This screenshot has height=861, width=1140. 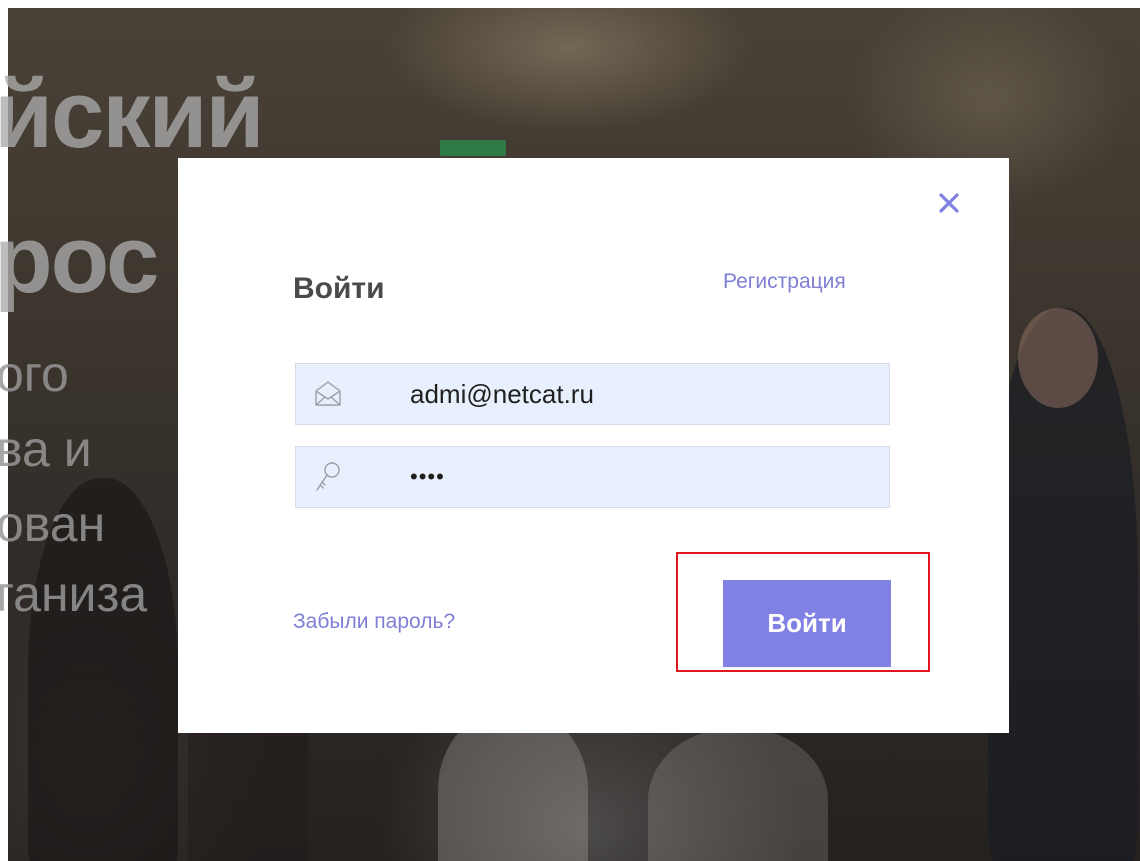 I want to click on hero-line: ого, so click(x=34, y=374).